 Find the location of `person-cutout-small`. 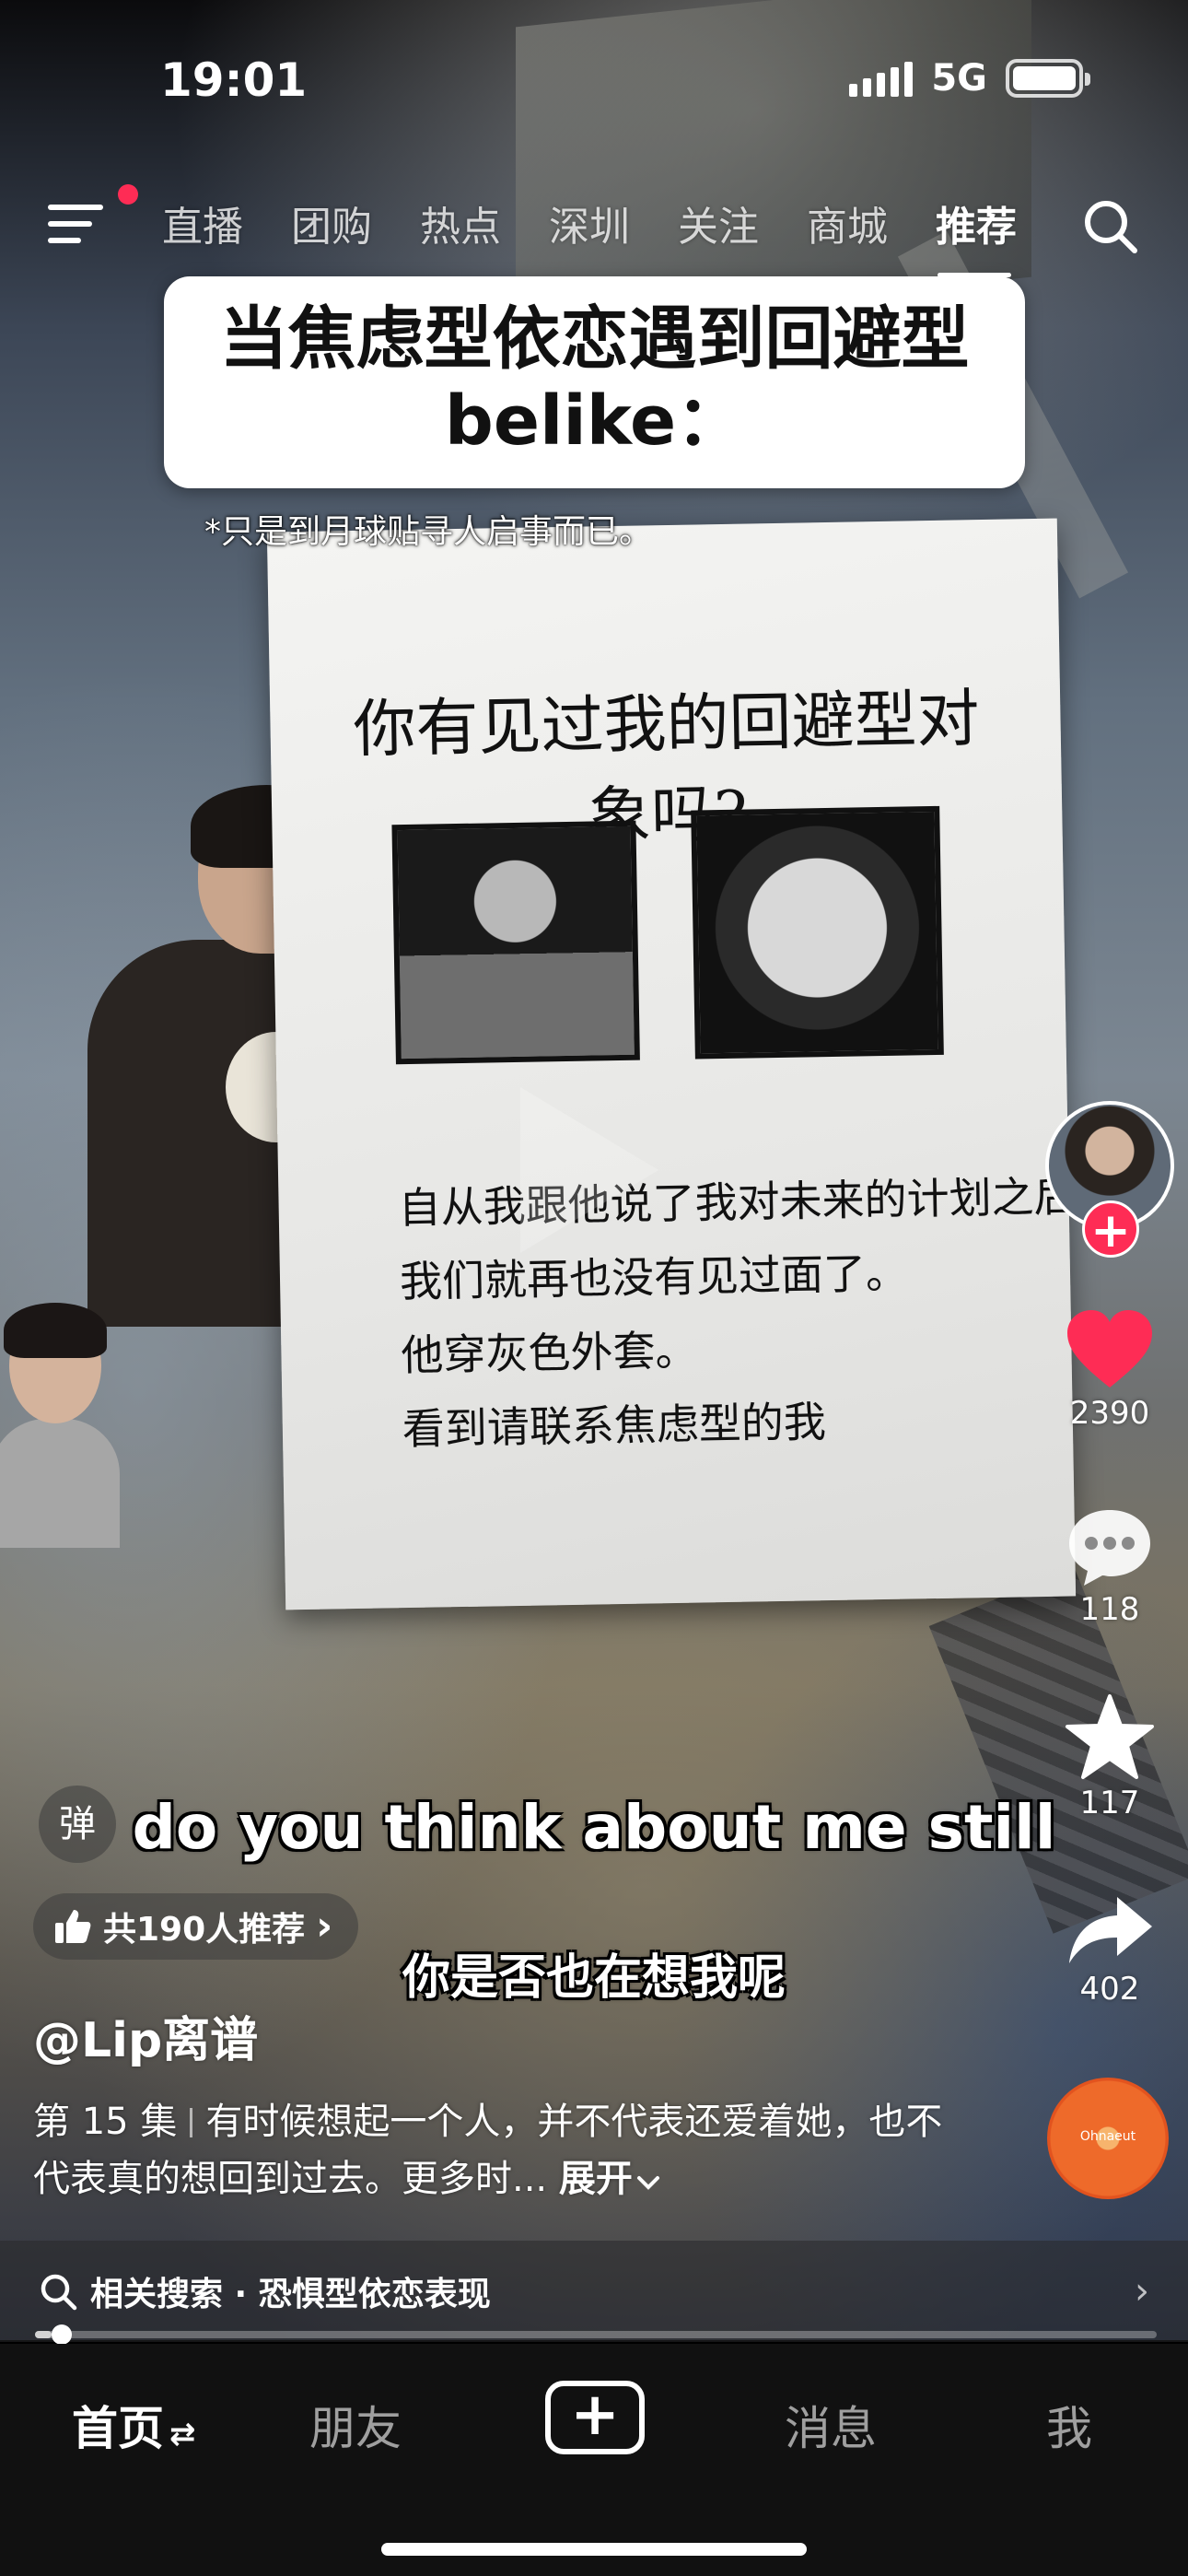

person-cutout-small is located at coordinates (60, 1425).